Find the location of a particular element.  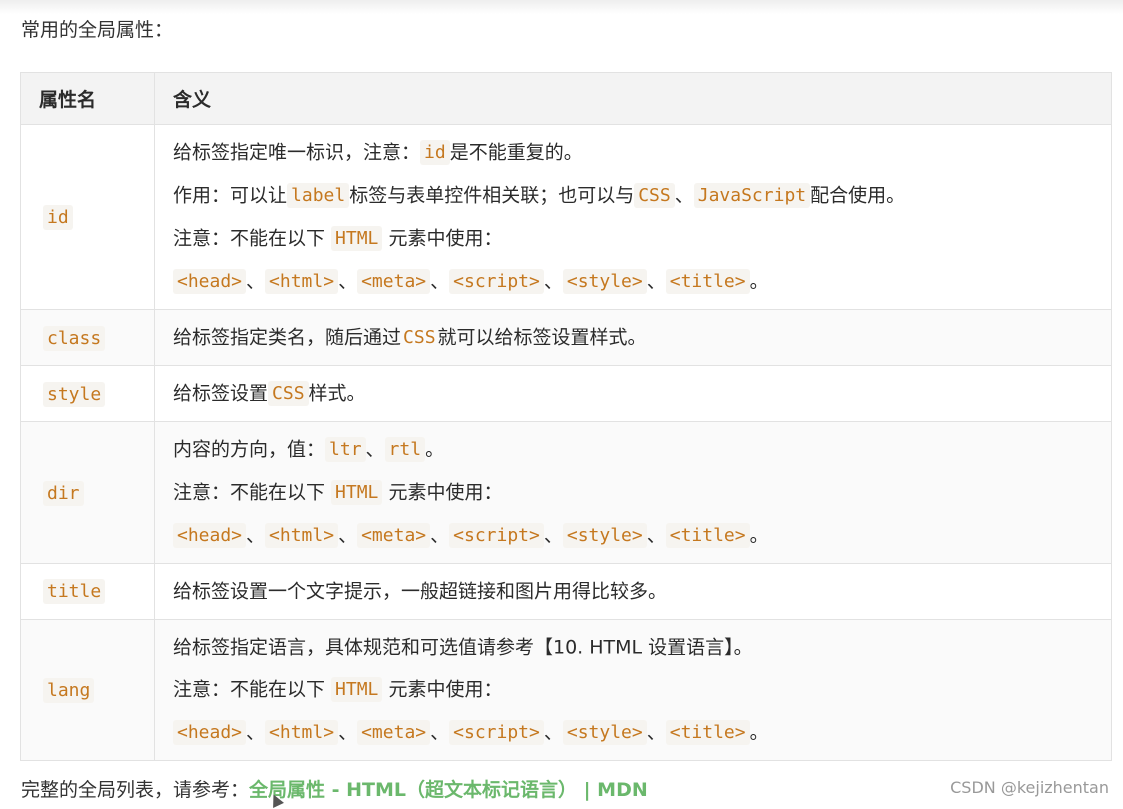

attr-name-cell: style is located at coordinates (87, 393).